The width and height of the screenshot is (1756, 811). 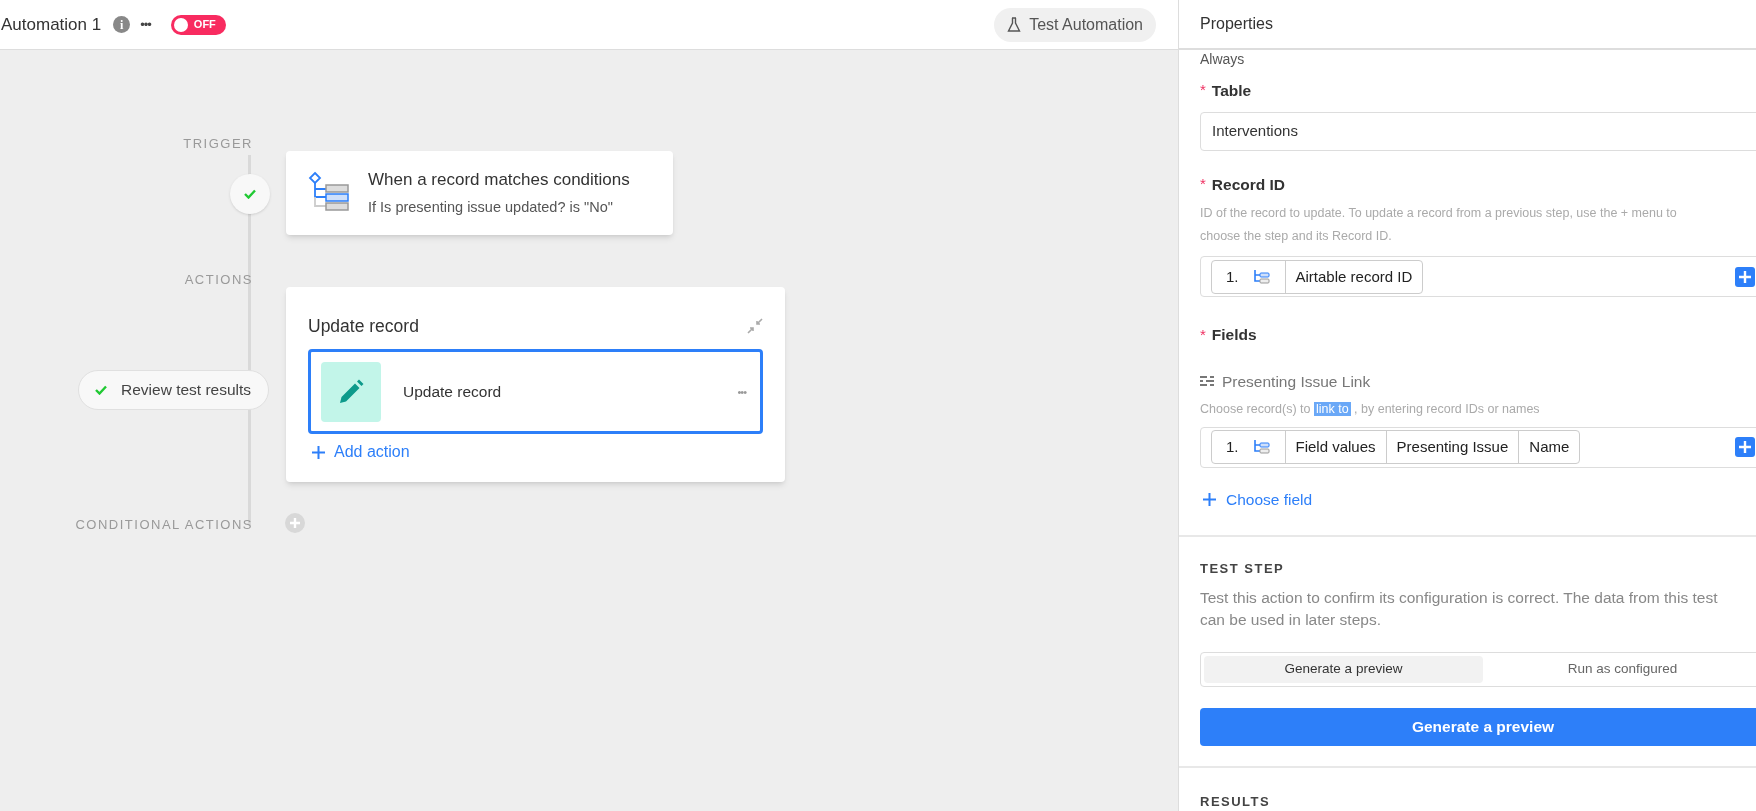 I want to click on test-automation-button: Test Automation, so click(x=1075, y=24).